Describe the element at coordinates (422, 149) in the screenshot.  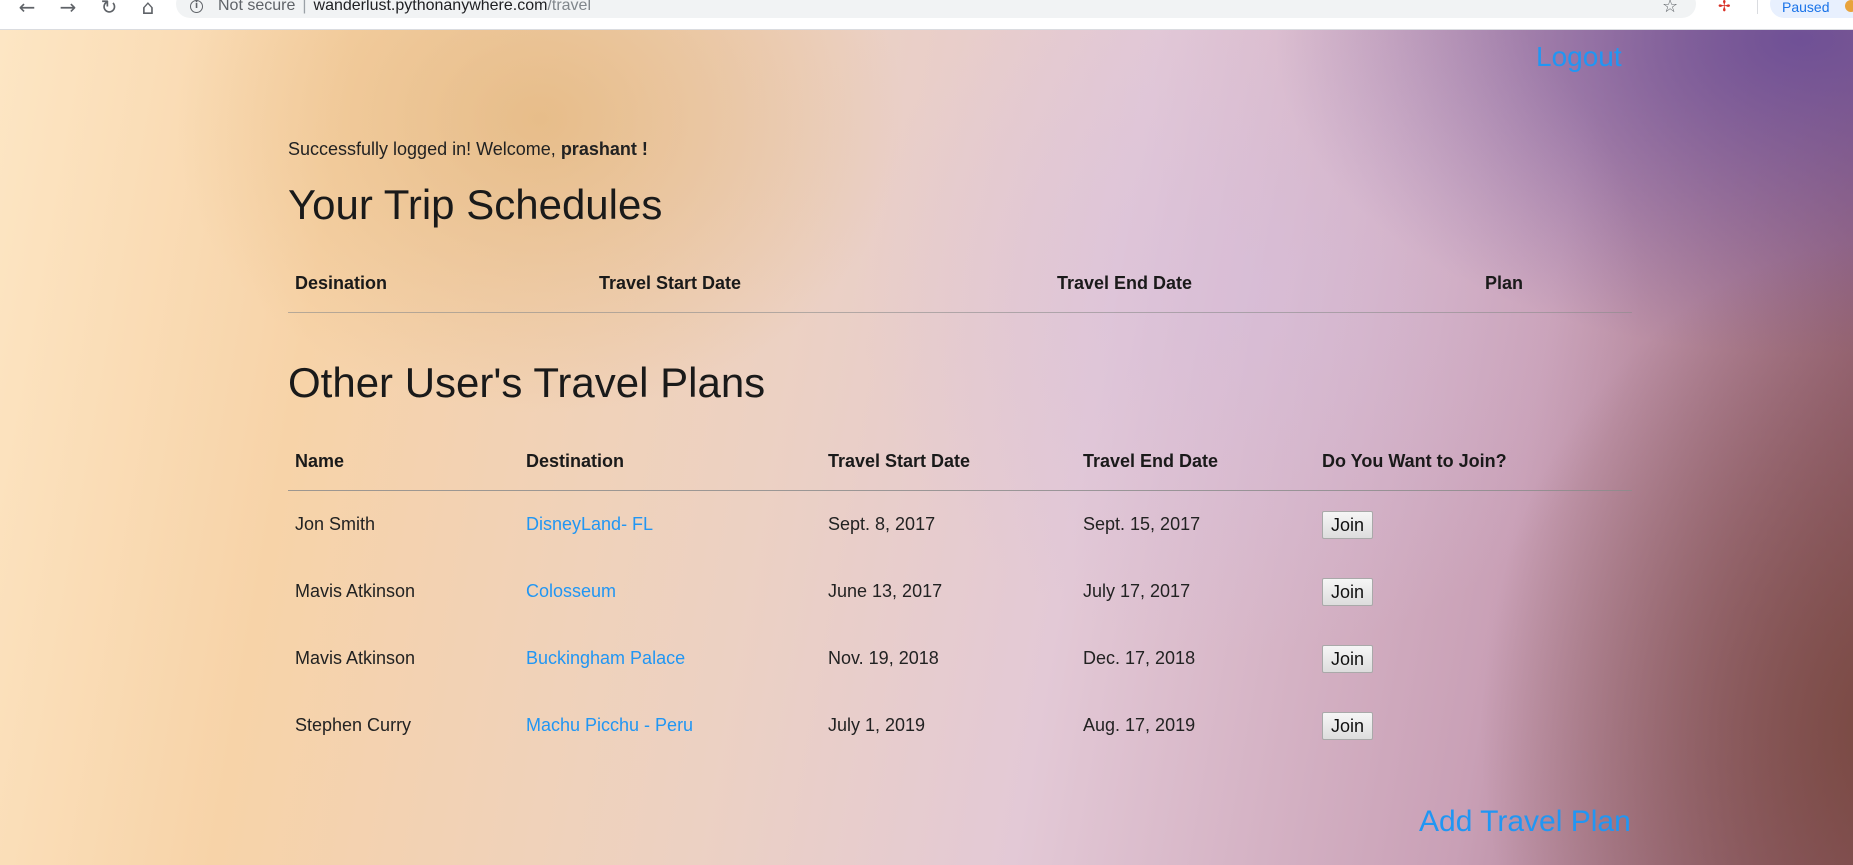
I see `welcome-prefix: Successfully logged in! Welcome,` at that location.